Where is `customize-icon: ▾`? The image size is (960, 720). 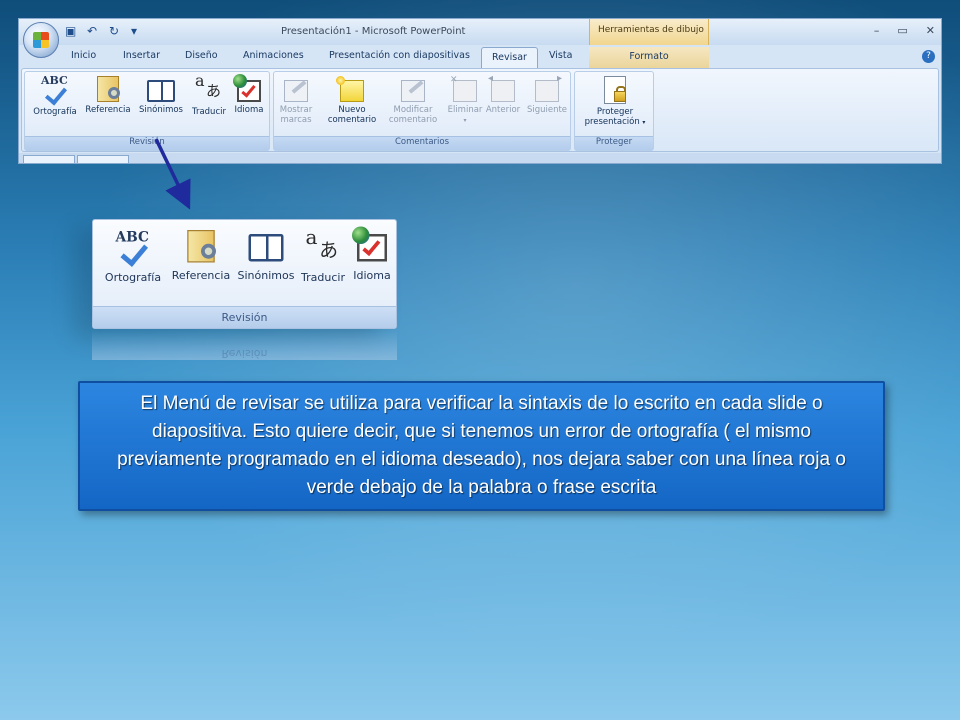
customize-icon: ▾ is located at coordinates (138, 31).